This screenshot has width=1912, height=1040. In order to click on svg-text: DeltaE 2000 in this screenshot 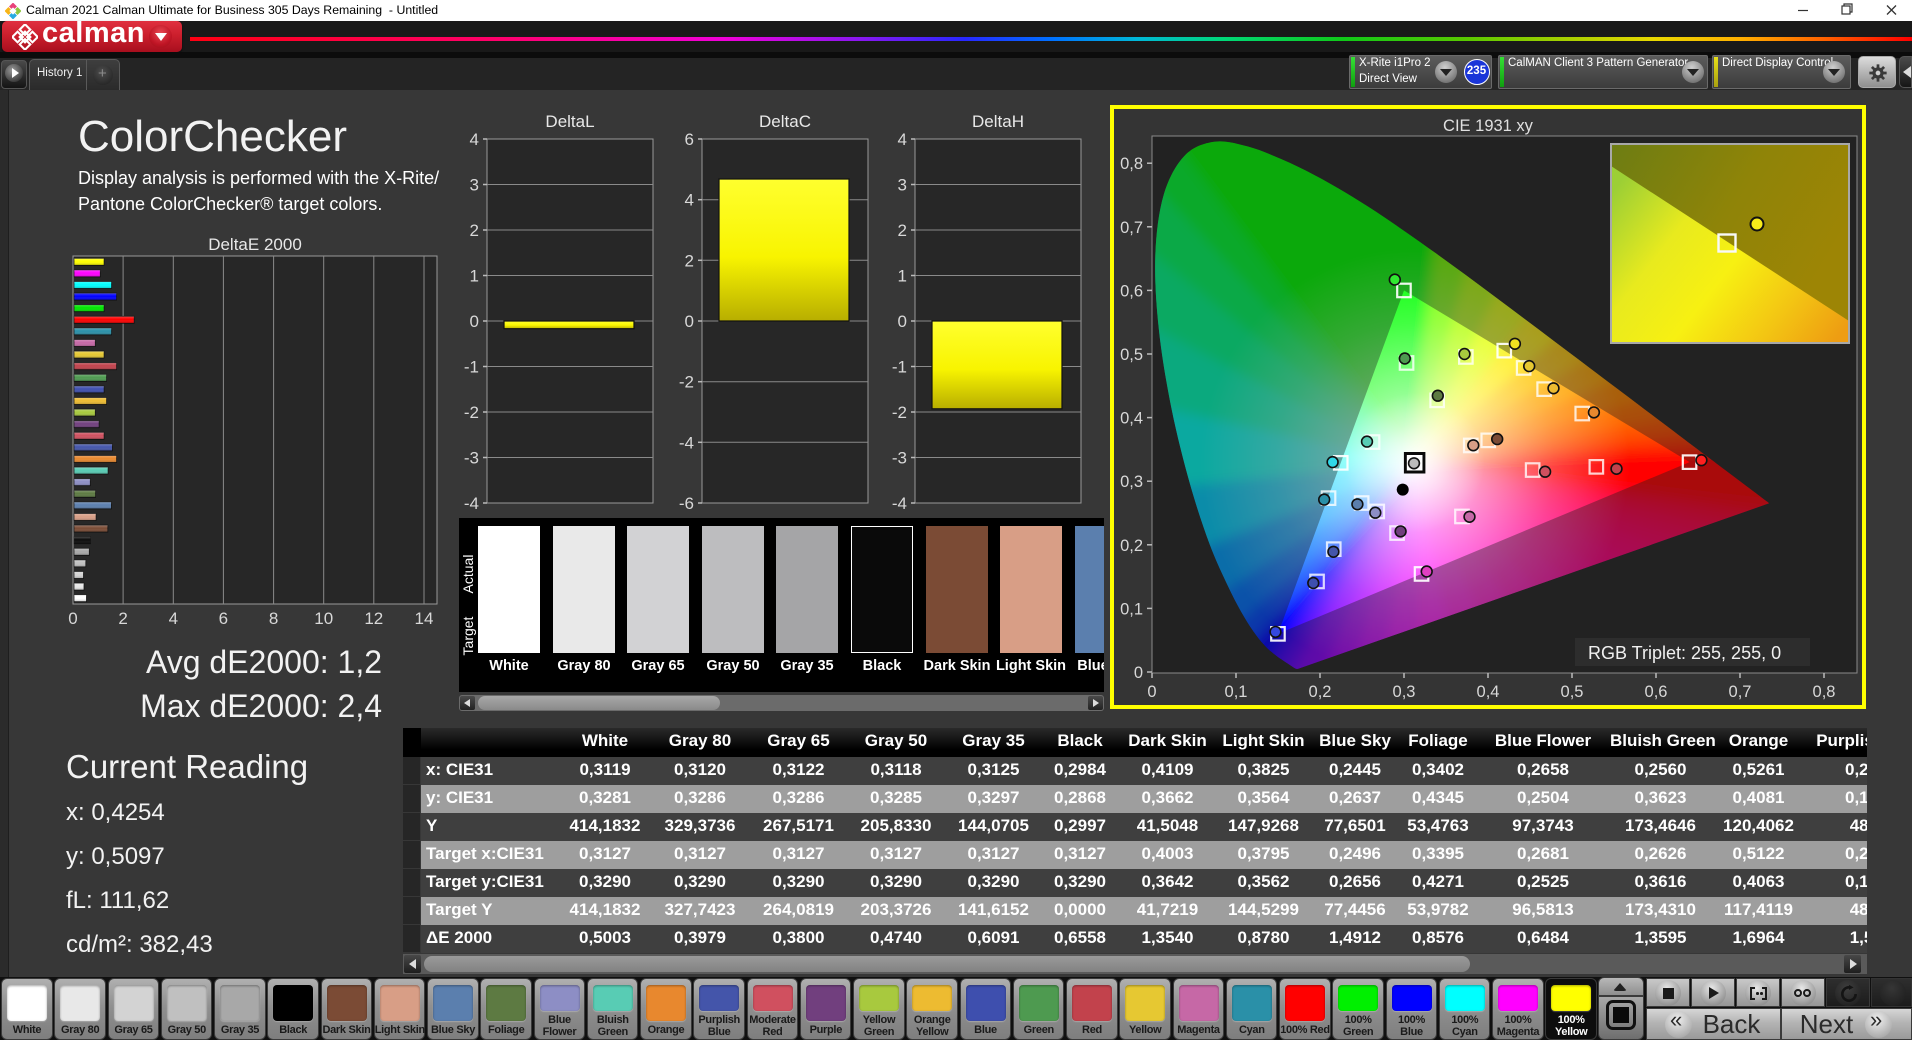, I will do `click(255, 245)`.